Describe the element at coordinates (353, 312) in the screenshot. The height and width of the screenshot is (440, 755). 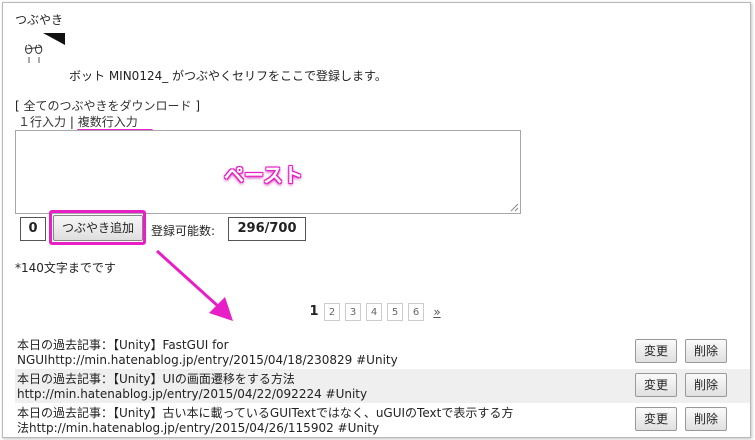
I see `page-link: 3` at that location.